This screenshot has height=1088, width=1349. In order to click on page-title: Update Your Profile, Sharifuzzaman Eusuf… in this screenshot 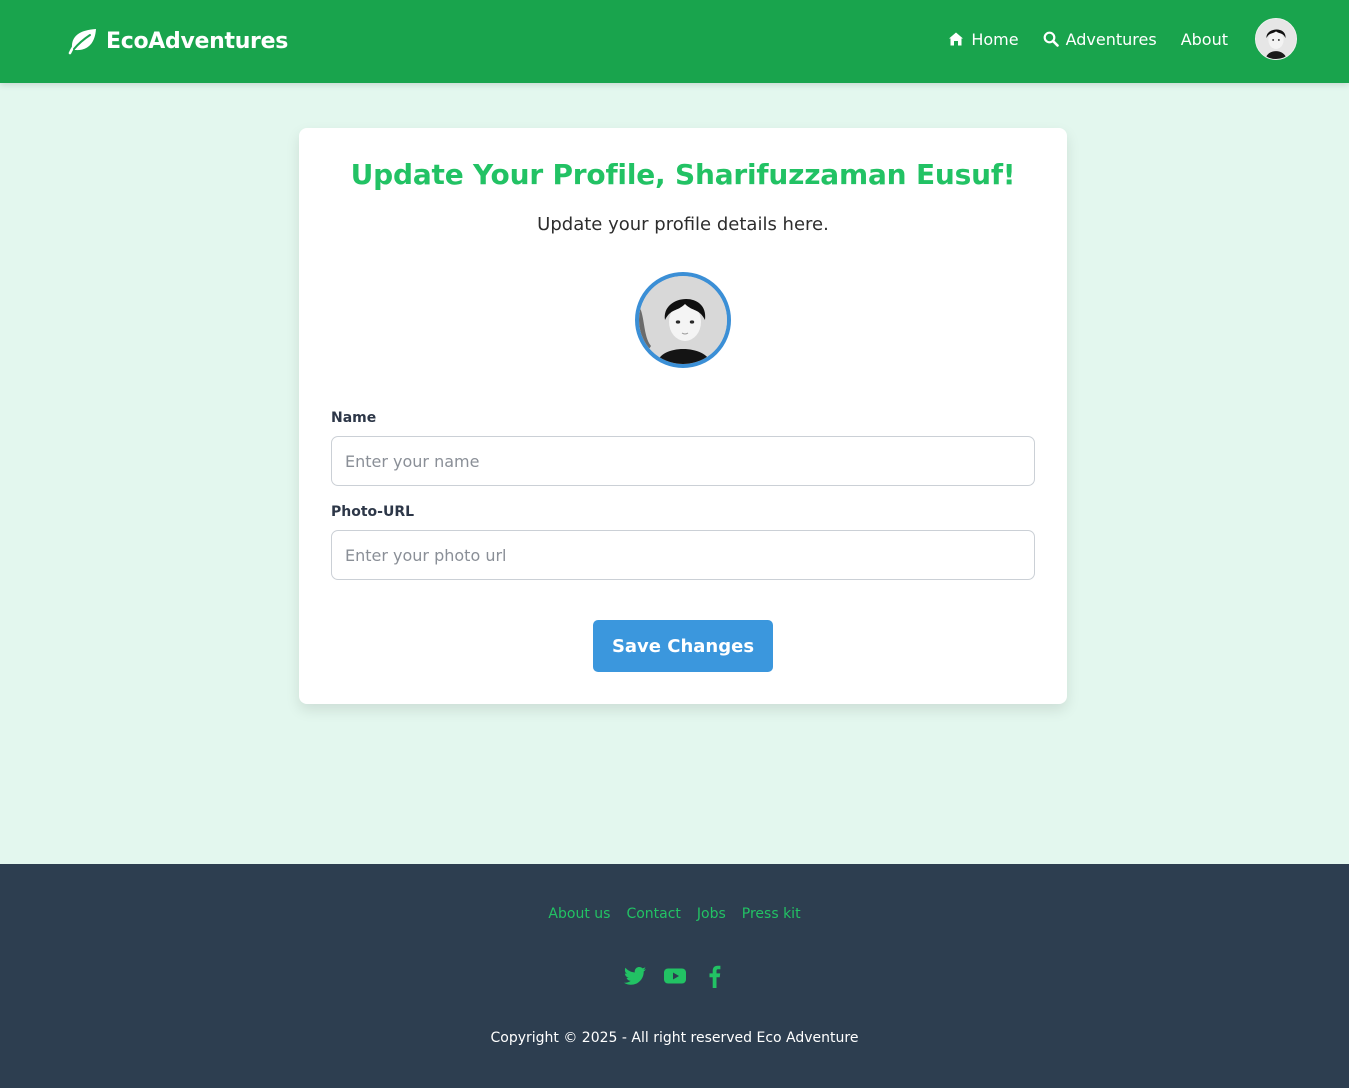, I will do `click(683, 174)`.